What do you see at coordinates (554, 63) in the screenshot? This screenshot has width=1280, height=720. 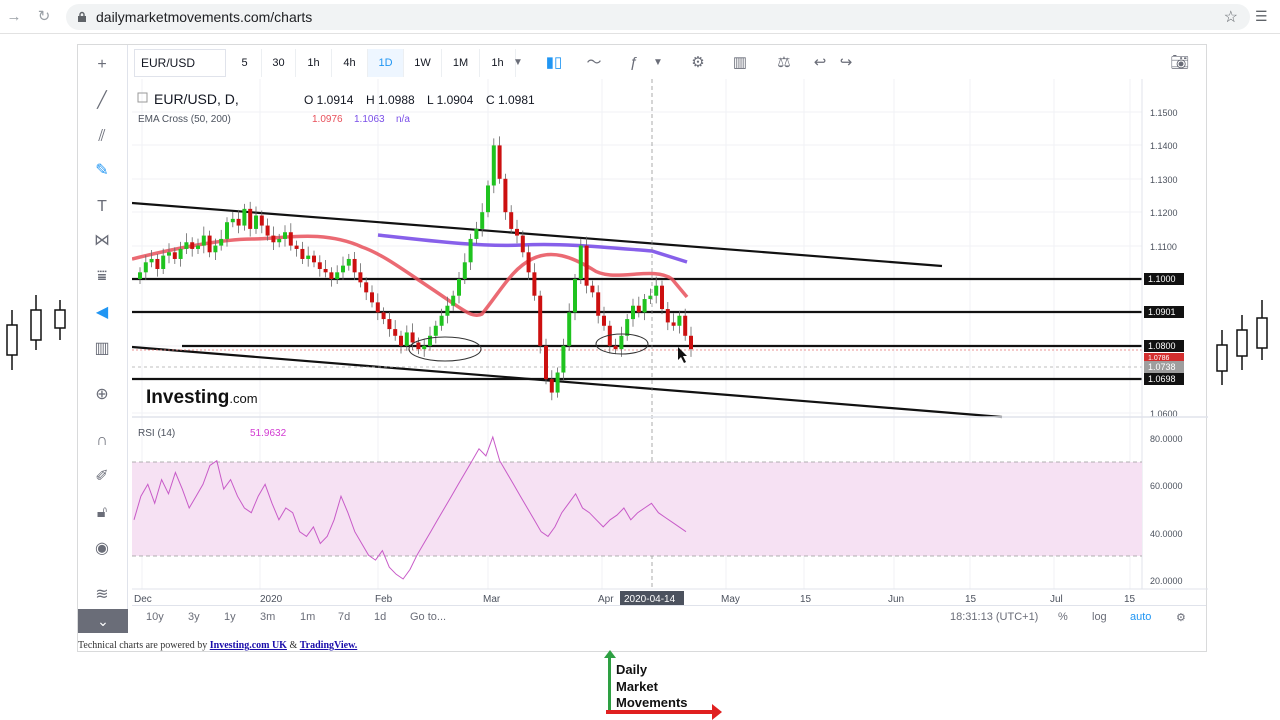 I see `candles-icon: ▮▯` at bounding box center [554, 63].